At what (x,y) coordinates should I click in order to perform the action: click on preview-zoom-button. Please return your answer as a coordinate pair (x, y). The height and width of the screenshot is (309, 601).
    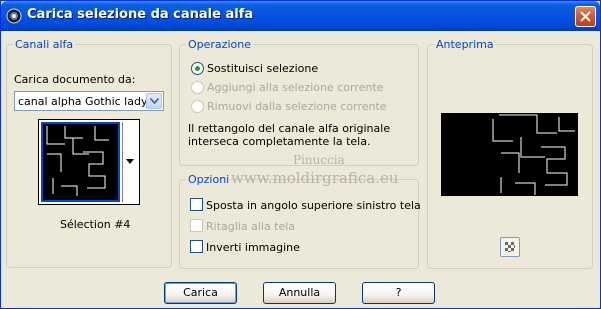
    Looking at the image, I should click on (510, 247).